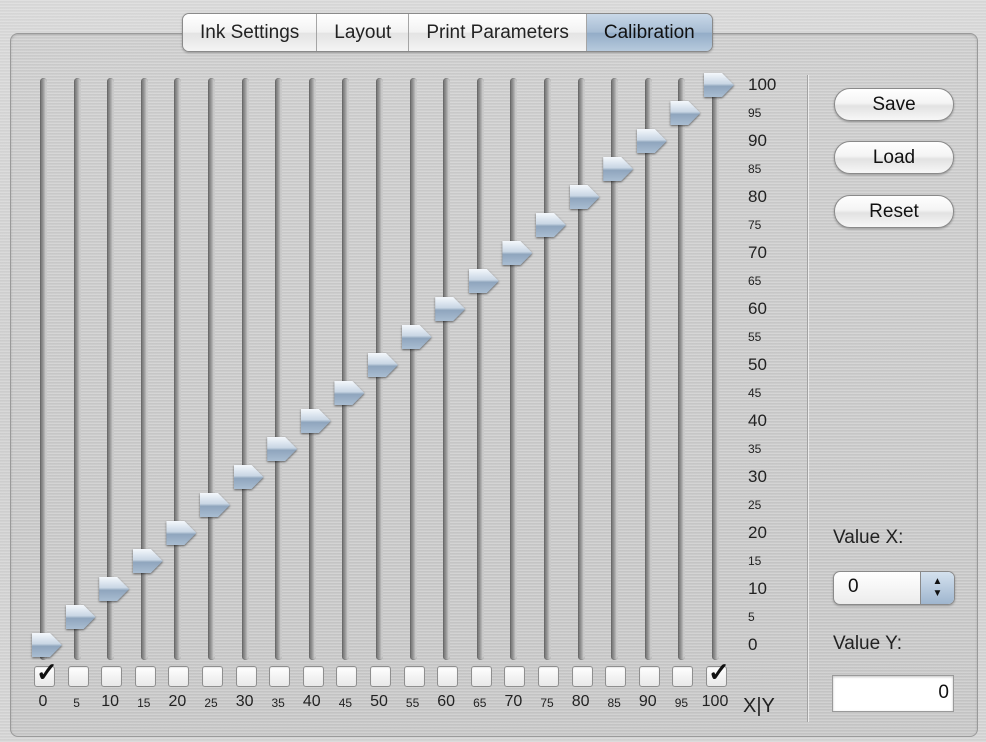  What do you see at coordinates (614, 703) in the screenshot?
I see `x-axis-label: 85` at bounding box center [614, 703].